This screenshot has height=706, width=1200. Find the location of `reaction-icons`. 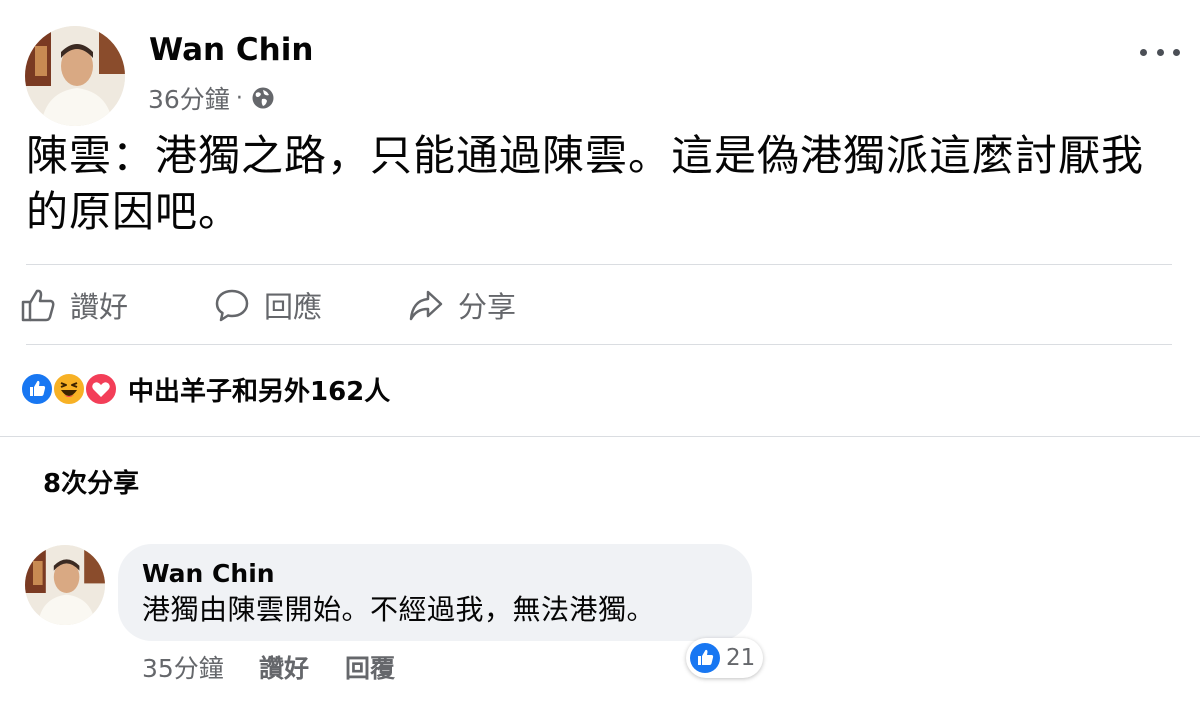

reaction-icons is located at coordinates (70, 389).